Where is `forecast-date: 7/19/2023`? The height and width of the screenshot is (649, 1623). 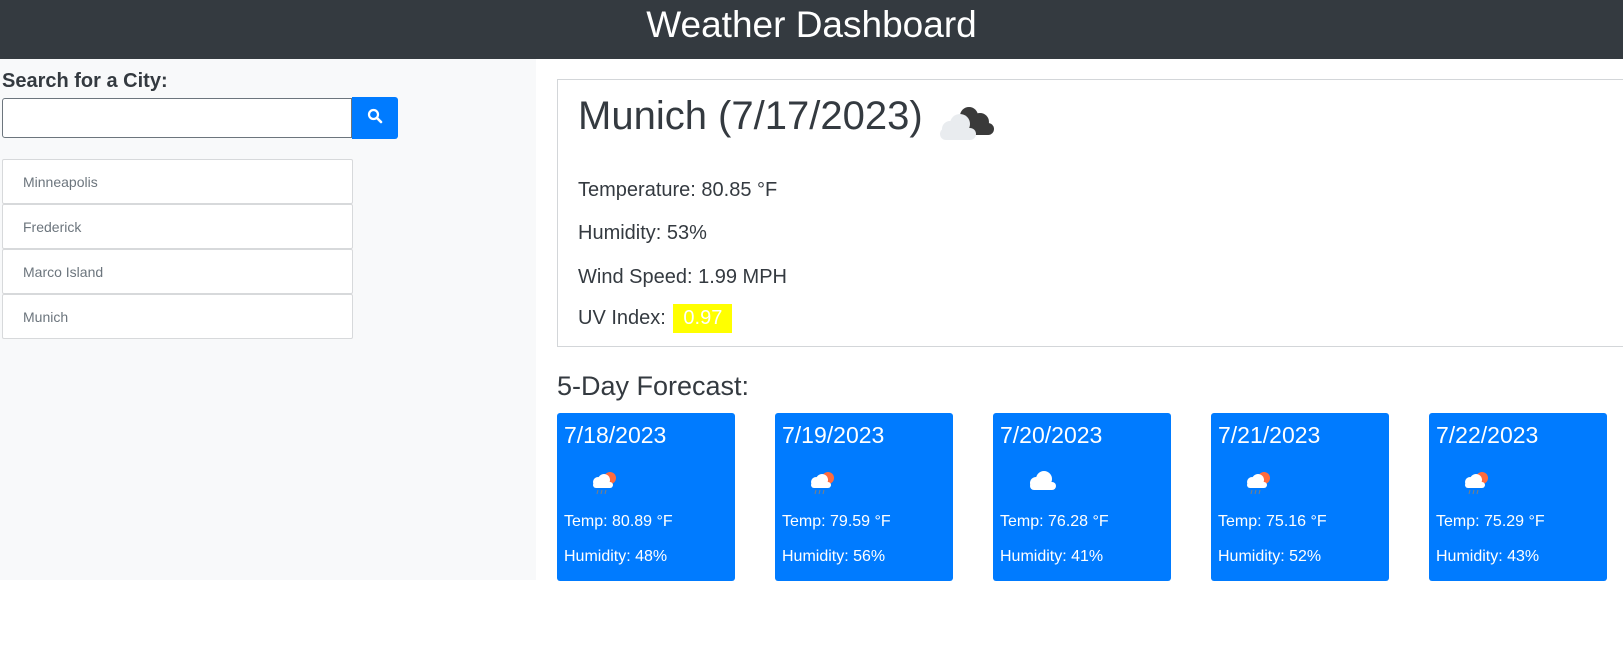
forecast-date: 7/19/2023 is located at coordinates (833, 435).